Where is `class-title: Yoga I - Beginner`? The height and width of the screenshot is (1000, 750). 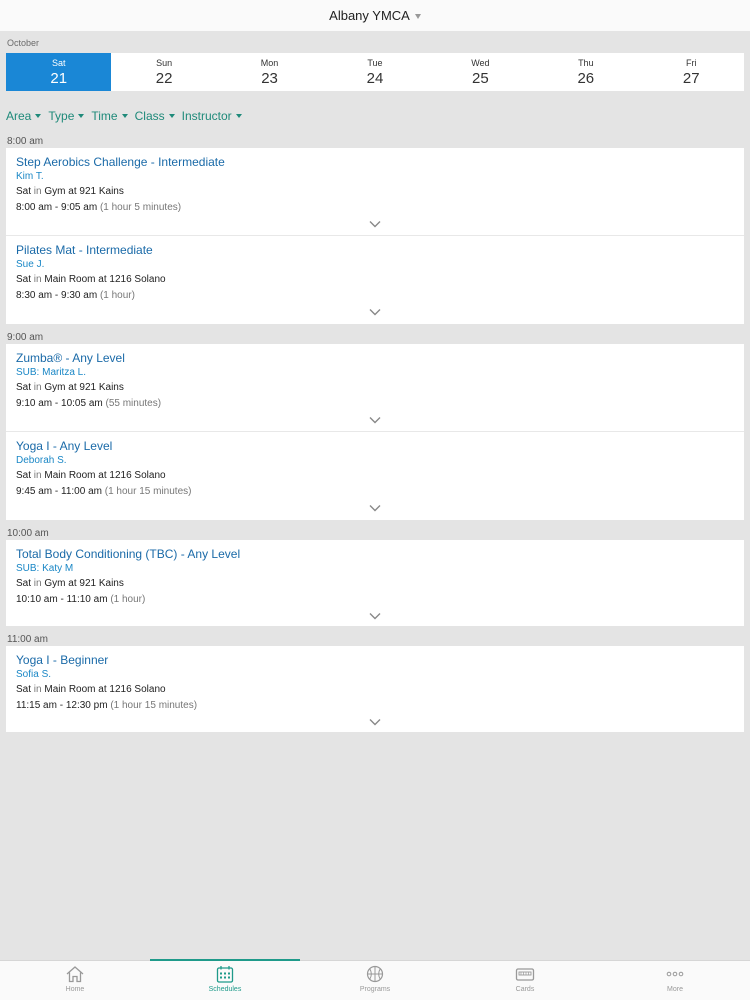
class-title: Yoga I - Beginner is located at coordinates (375, 660).